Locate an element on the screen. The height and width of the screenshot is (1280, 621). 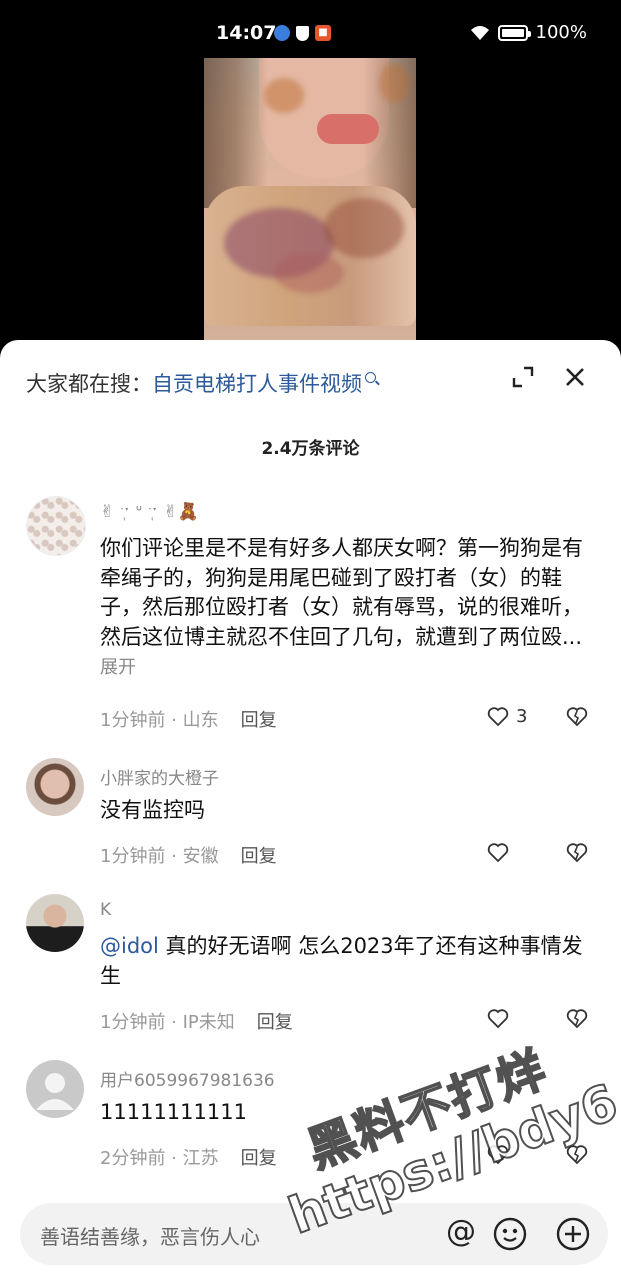
comment-time-location: 2分钟前 · 江苏 is located at coordinates (159, 1158).